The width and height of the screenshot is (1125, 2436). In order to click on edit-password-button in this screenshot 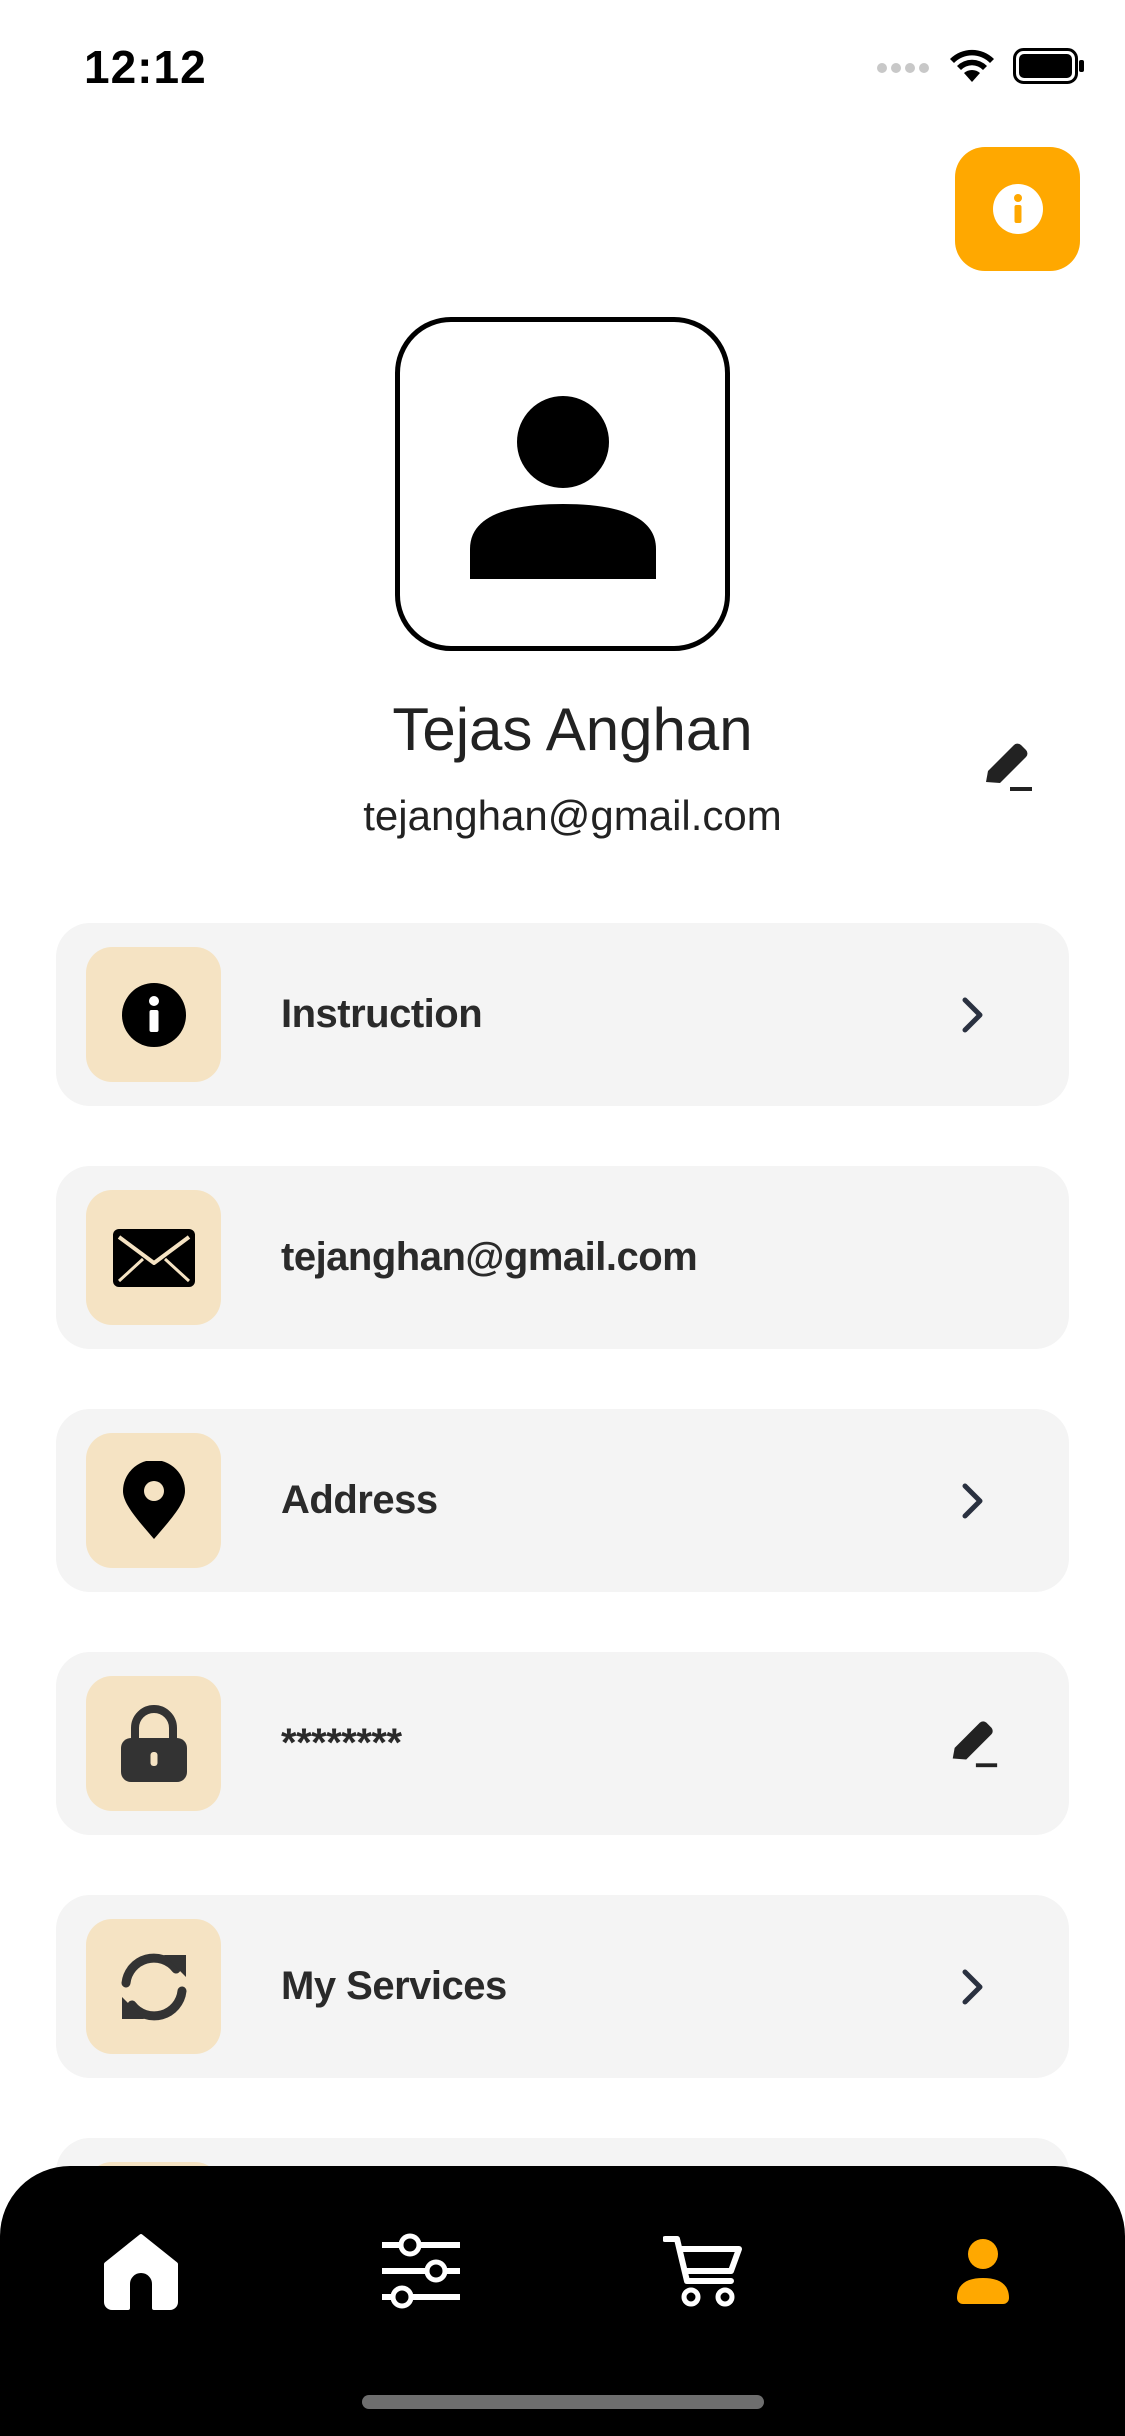, I will do `click(973, 1744)`.